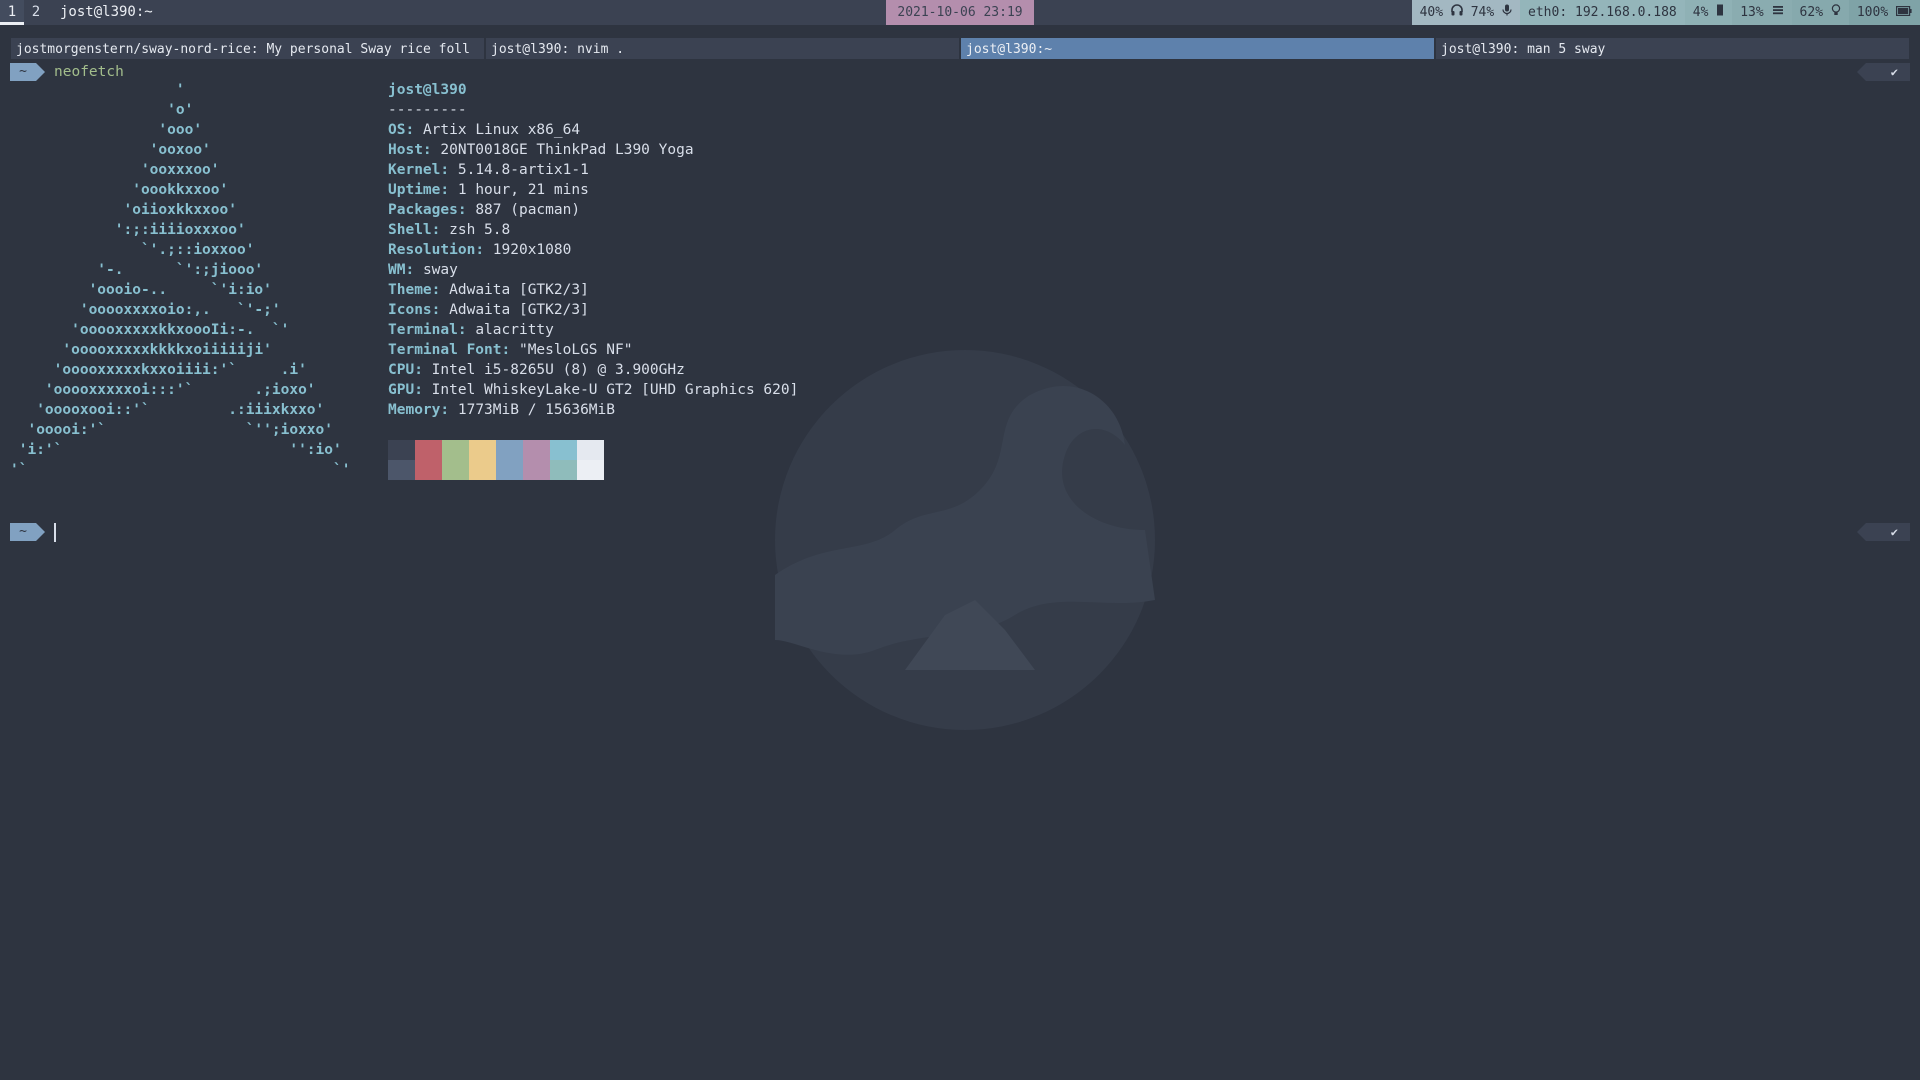 The image size is (1920, 1080). What do you see at coordinates (593, 190) in the screenshot?
I see `info-row: Uptime: 1 hour, 21 mins` at bounding box center [593, 190].